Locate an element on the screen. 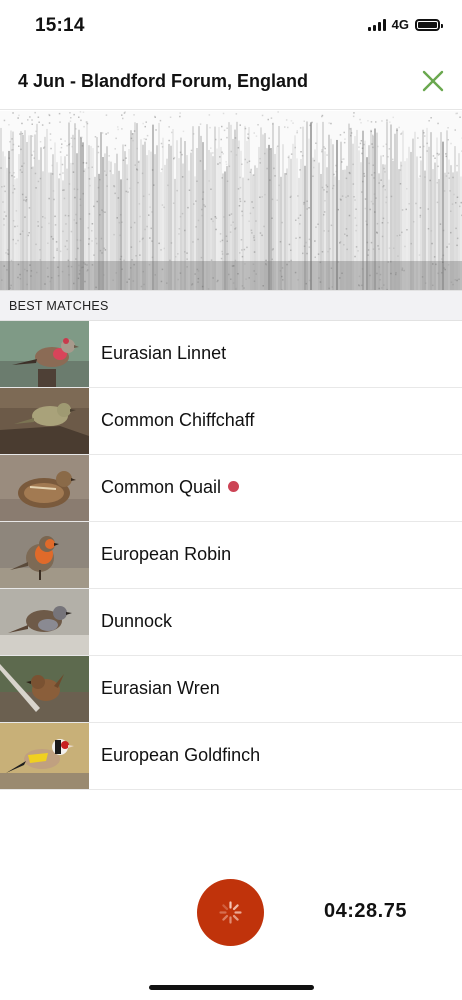 This screenshot has height=1000, width=462. bird-name: European Goldfinch is located at coordinates (181, 755).